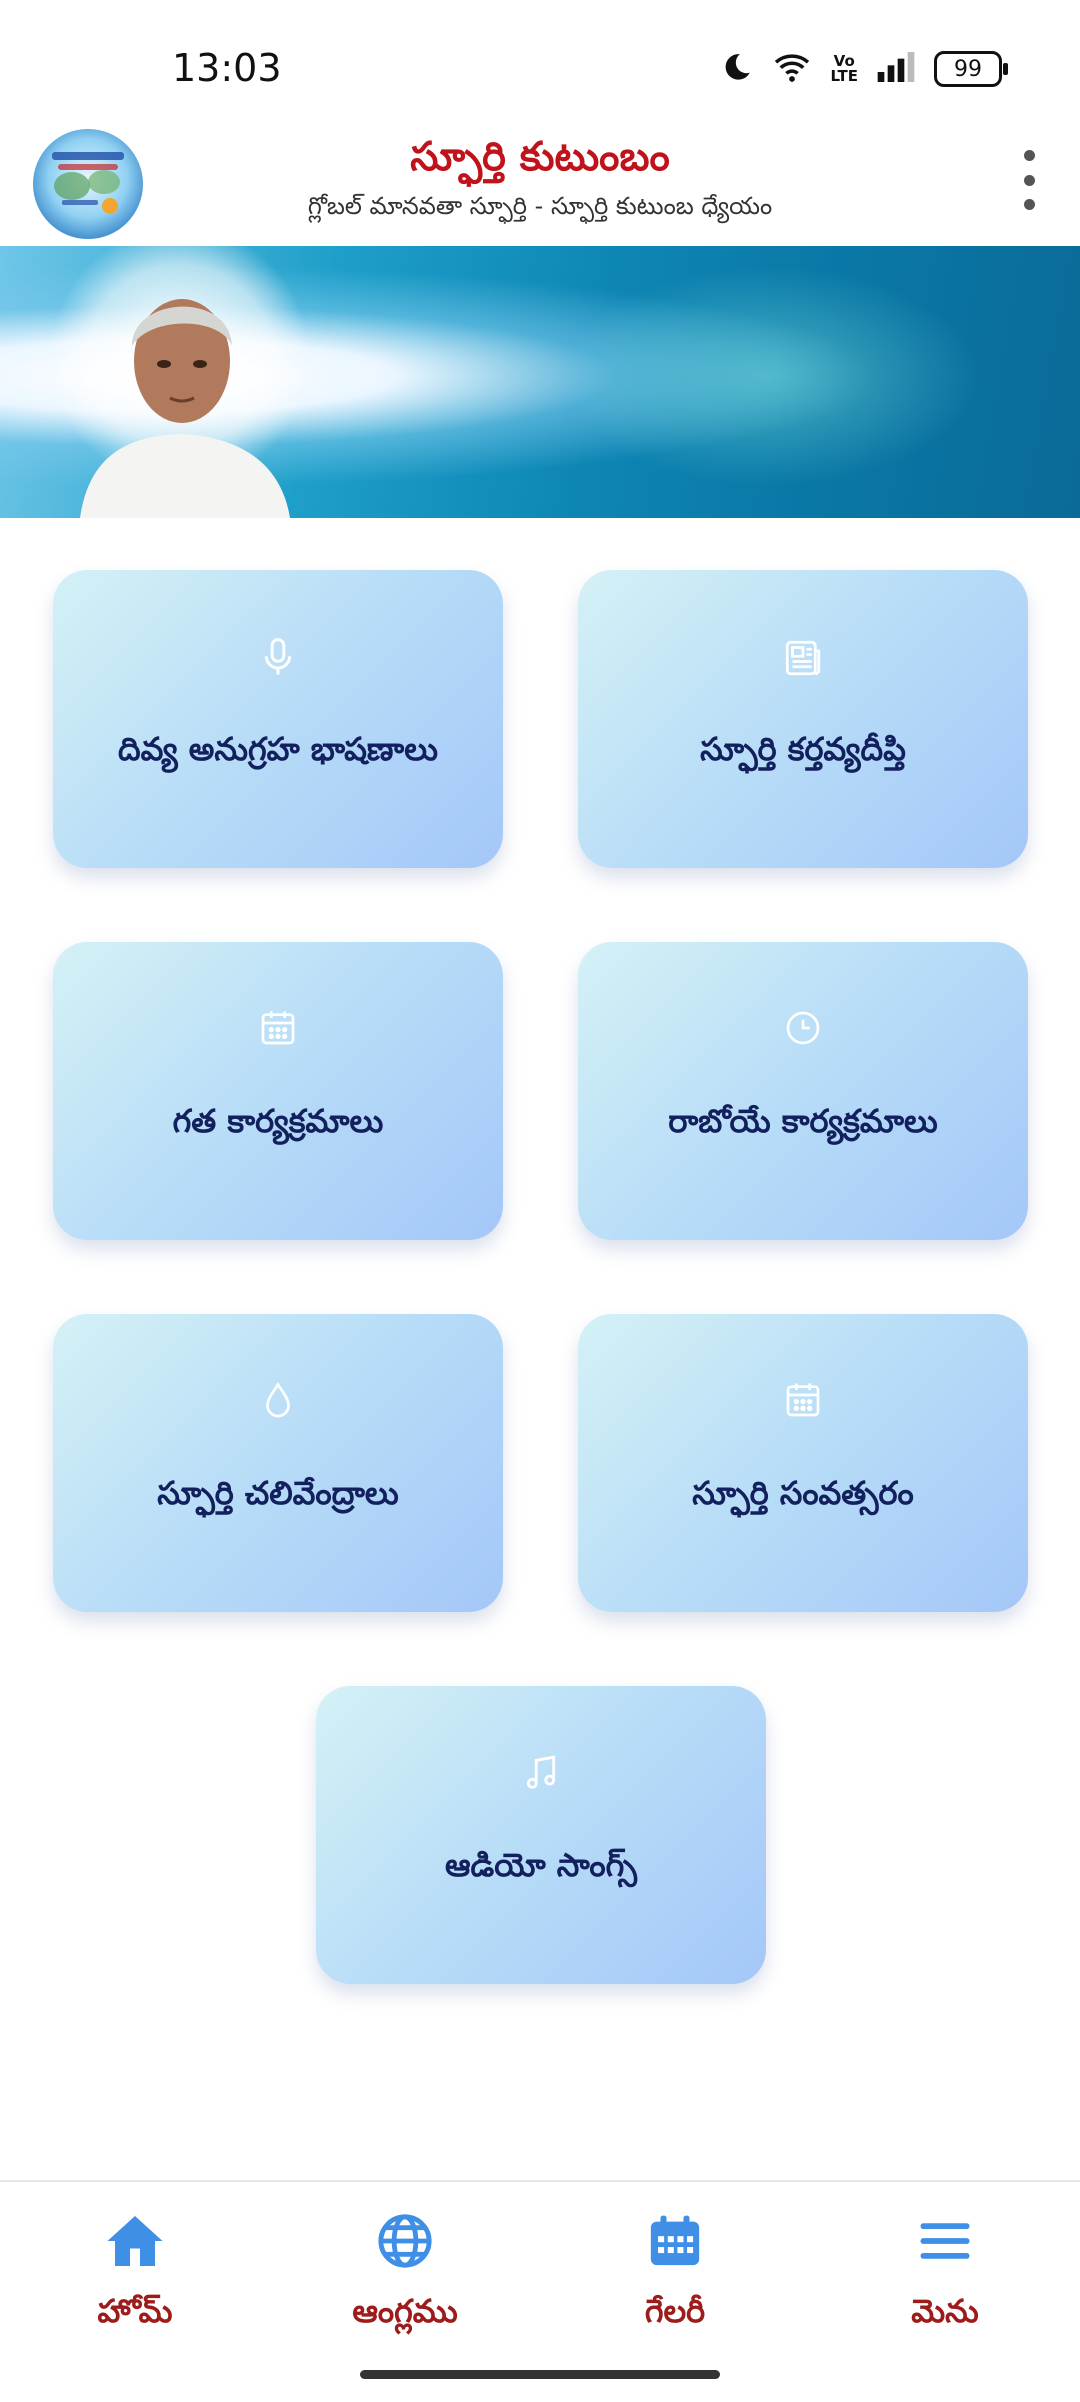 This screenshot has width=1080, height=2402. I want to click on nav-menu: మెను, so click(945, 2276).